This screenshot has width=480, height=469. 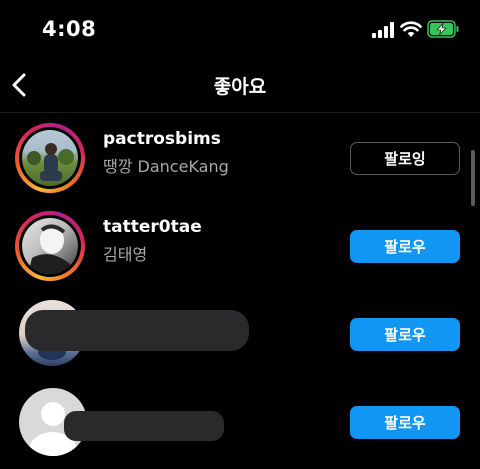 What do you see at coordinates (405, 158) in the screenshot?
I see `following-button: 팔로잉` at bounding box center [405, 158].